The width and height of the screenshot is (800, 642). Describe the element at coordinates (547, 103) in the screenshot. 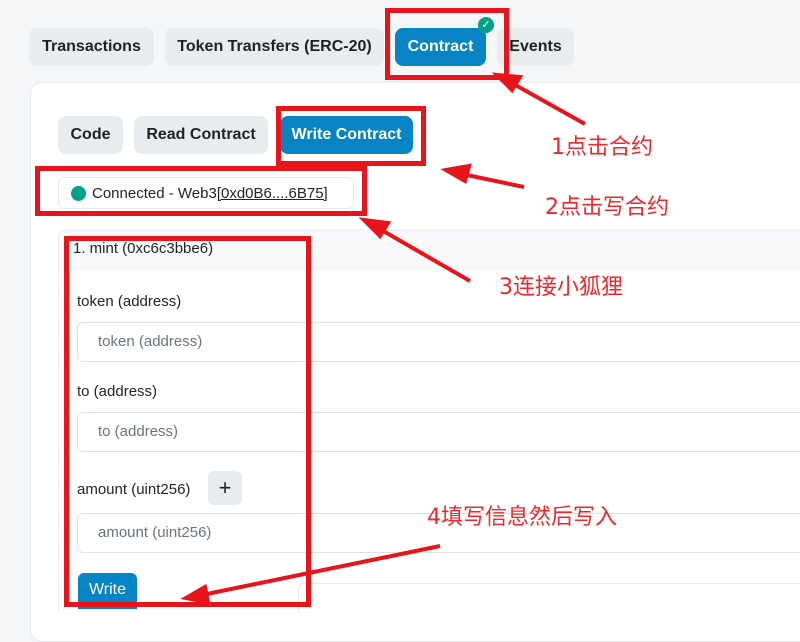

I see `arrow-step1` at that location.